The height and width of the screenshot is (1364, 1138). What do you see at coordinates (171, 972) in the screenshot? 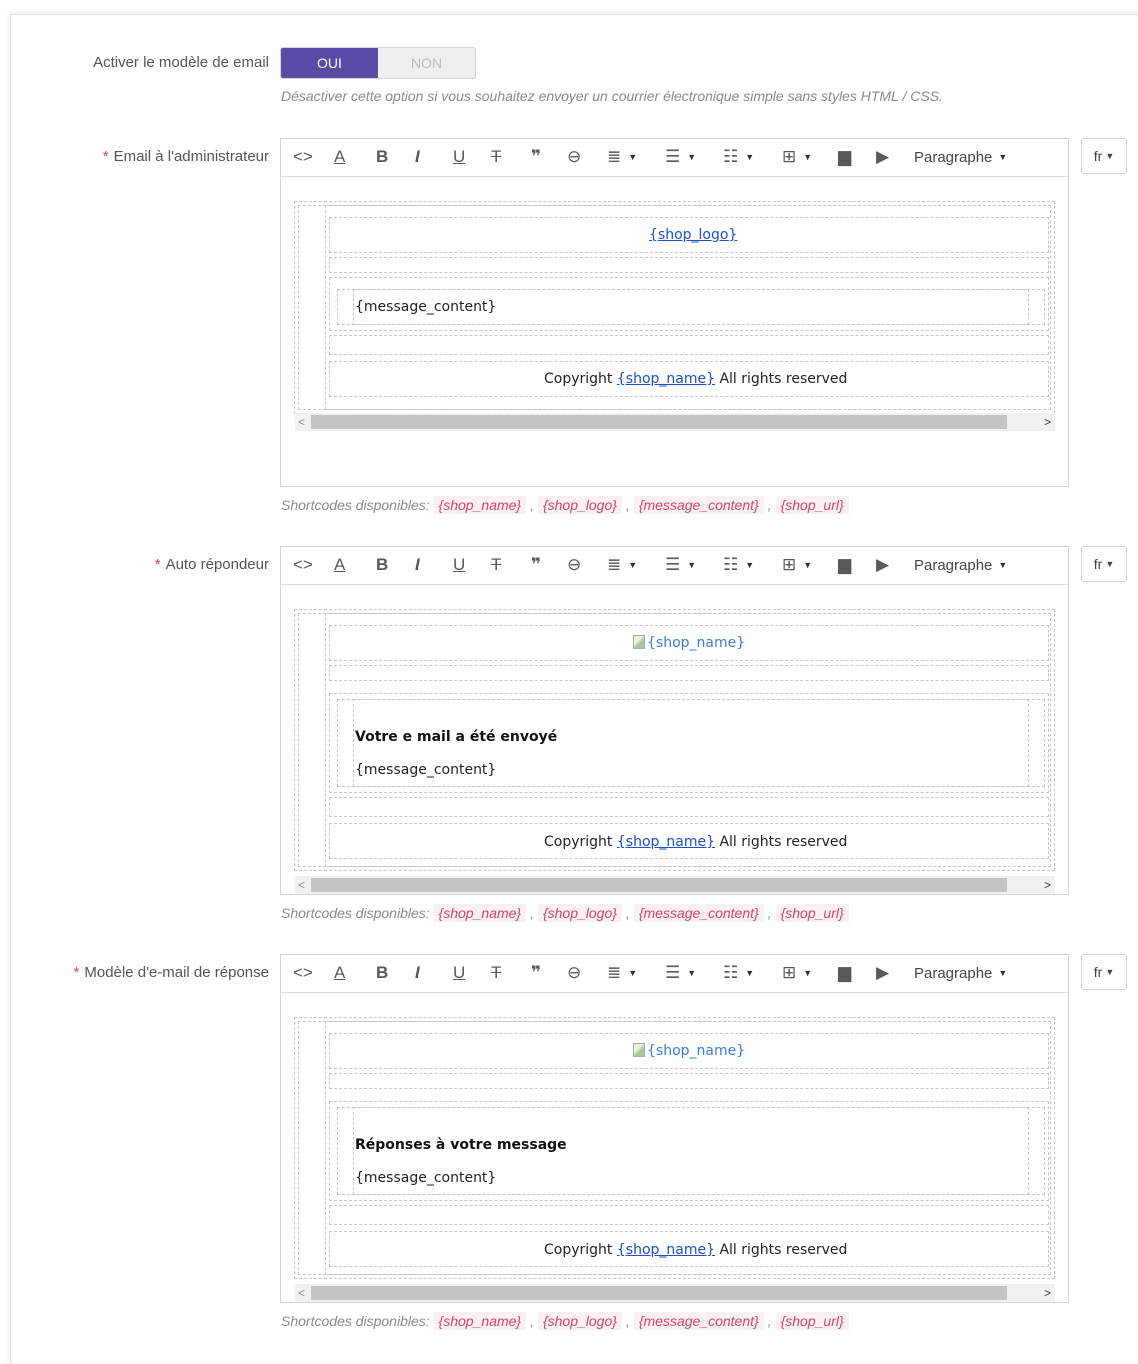
I see `reply-template-label: * Modèle d'e-mail de réponse` at bounding box center [171, 972].